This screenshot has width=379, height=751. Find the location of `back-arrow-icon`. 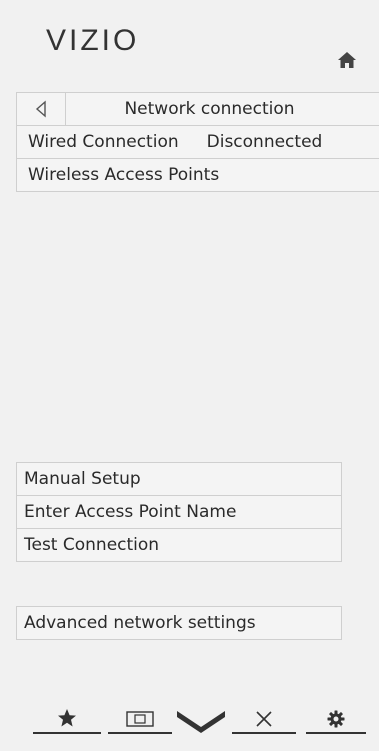

back-arrow-icon is located at coordinates (40, 109).